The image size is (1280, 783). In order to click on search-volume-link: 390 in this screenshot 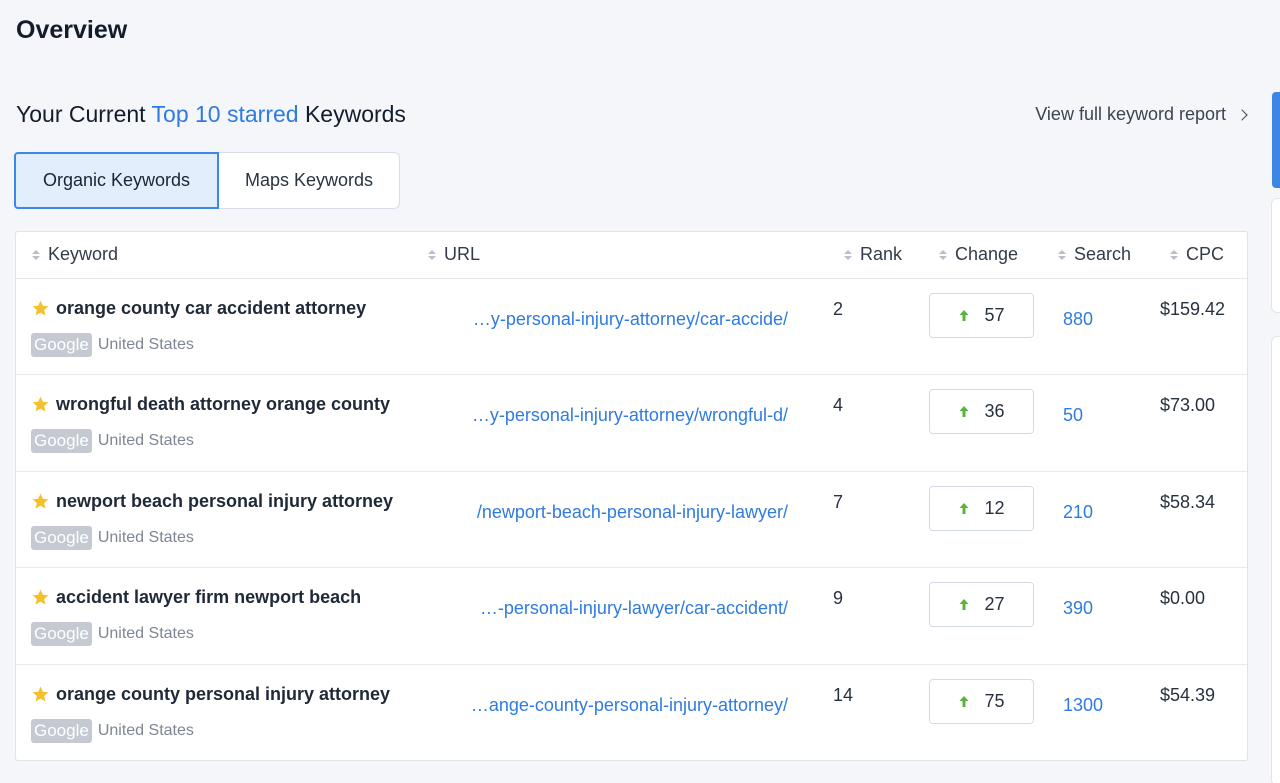, I will do `click(1078, 608)`.